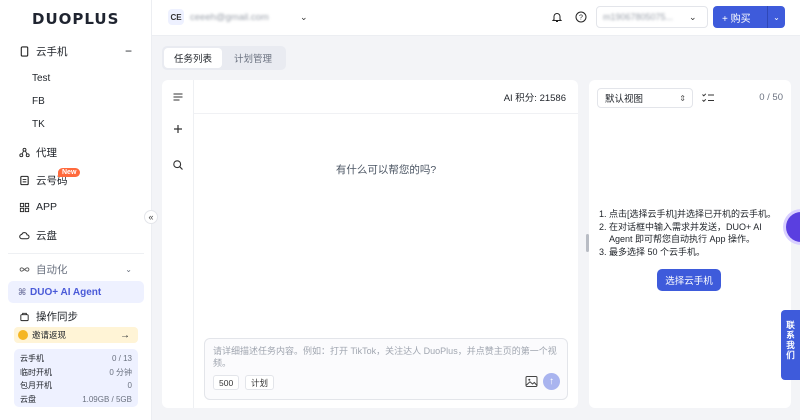 The width and height of the screenshot is (800, 420). I want to click on chevron-updown-icon: ⇕, so click(682, 98).